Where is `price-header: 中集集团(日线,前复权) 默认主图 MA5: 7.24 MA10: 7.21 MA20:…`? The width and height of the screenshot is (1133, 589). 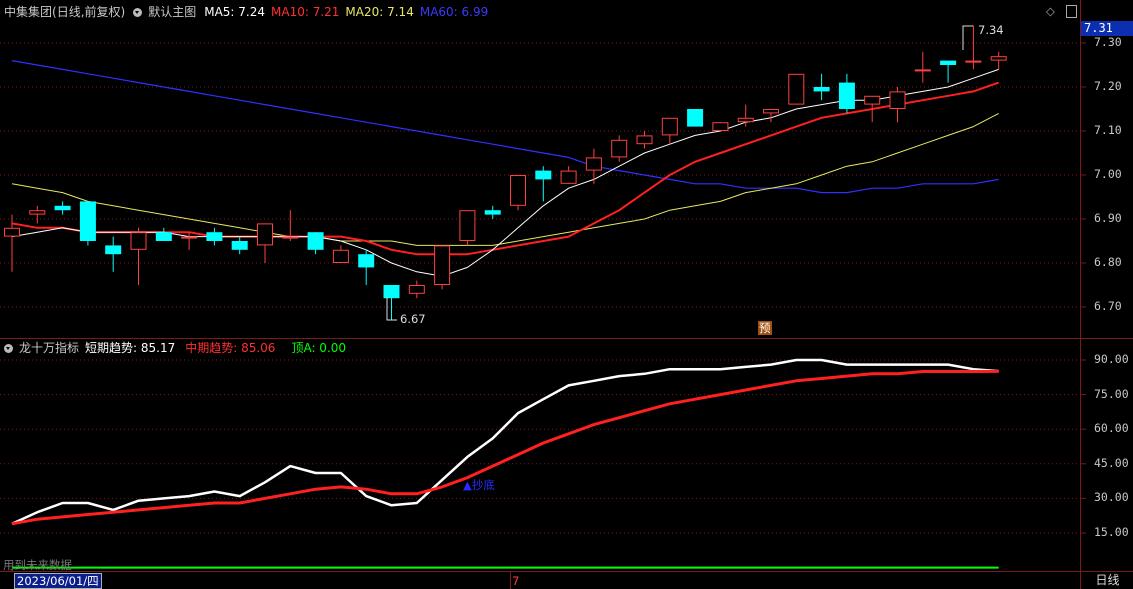
price-header: 中集集团(日线,前复权) 默认主图 MA5: 7.24 MA10: 7.21 MA20:… is located at coordinates (249, 12).